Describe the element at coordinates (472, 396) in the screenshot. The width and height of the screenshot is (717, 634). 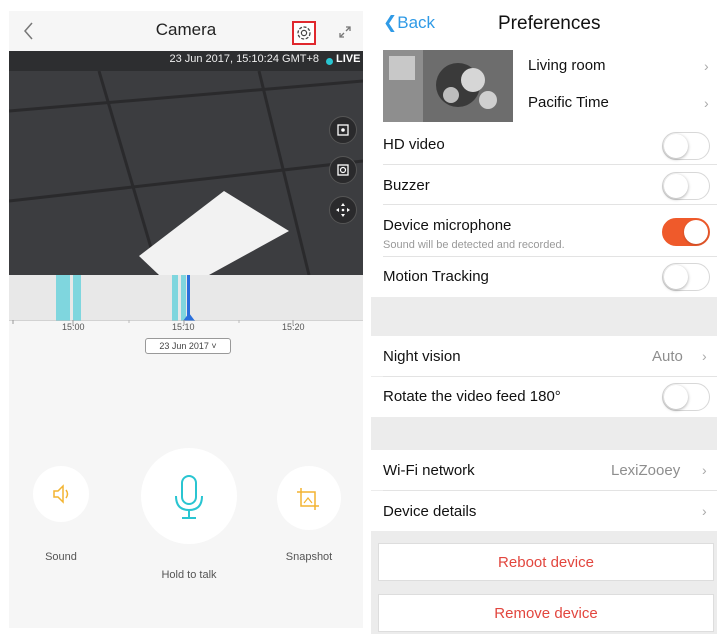
I see `rotate-label: Rotate the video feed 180°` at that location.